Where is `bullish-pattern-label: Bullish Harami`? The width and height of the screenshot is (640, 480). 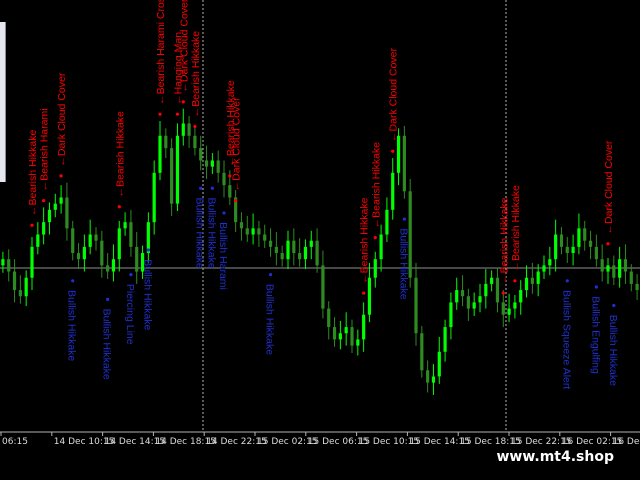 bullish-pattern-label: Bullish Harami is located at coordinates (223, 256).